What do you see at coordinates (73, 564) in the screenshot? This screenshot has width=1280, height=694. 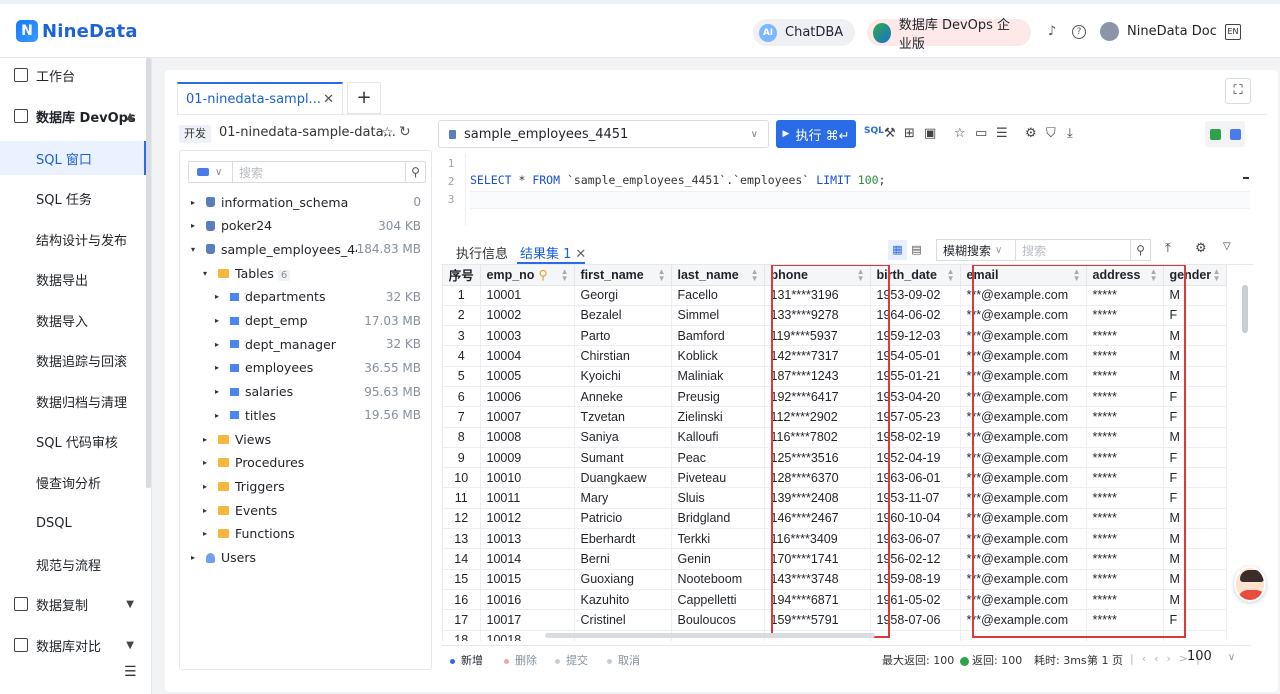 I see `nav-standards: 规范与流程` at bounding box center [73, 564].